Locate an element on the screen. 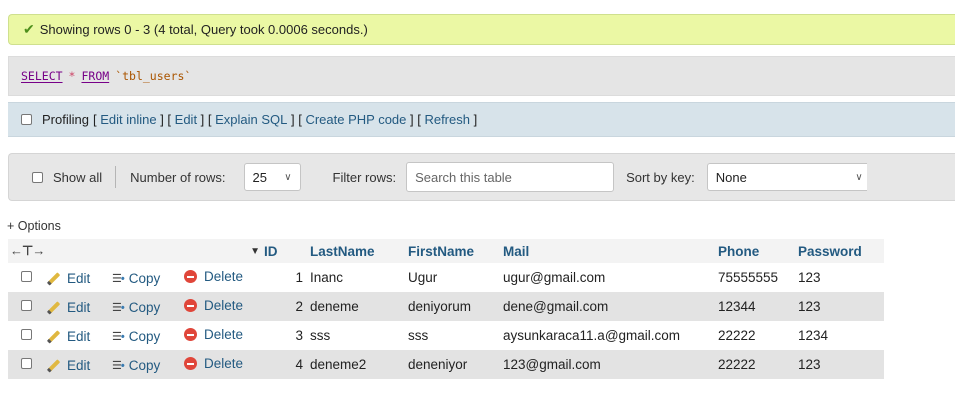 The width and height of the screenshot is (955, 396). edit-link: Edit is located at coordinates (186, 119).